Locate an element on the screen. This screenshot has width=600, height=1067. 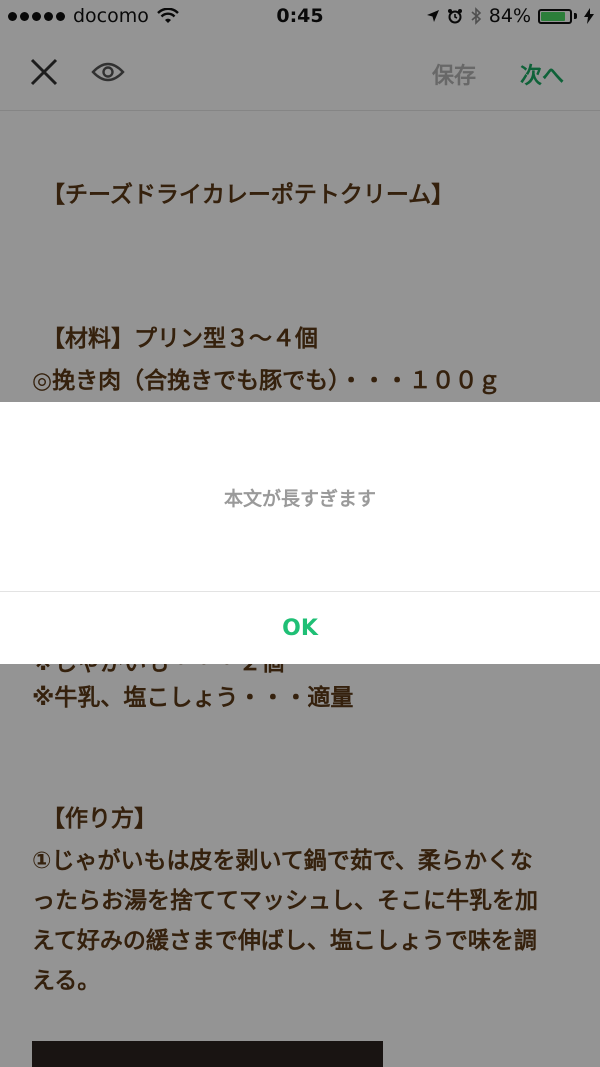
alert-message: 本文が長すぎます is located at coordinates (299, 499).